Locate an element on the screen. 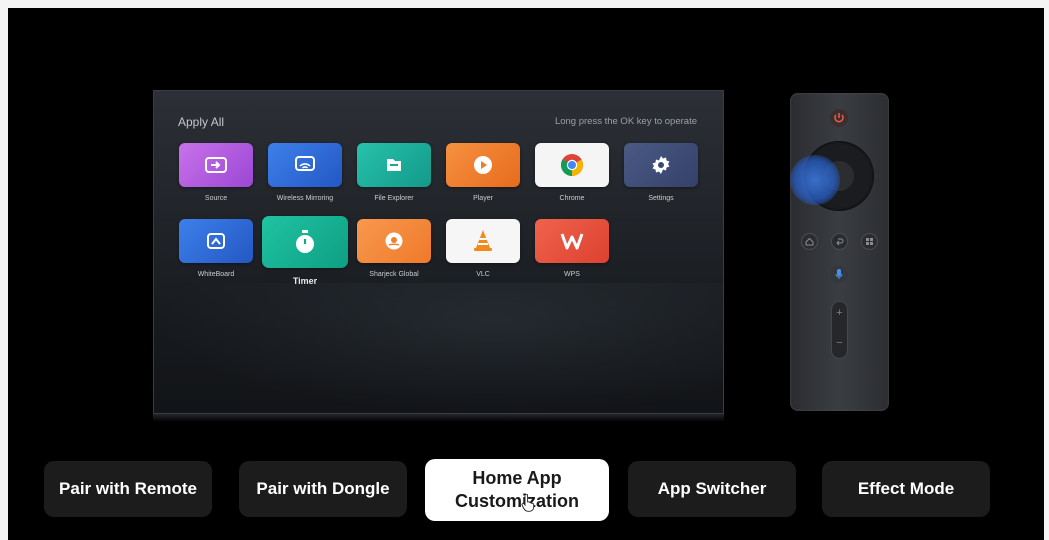 This screenshot has width=1049, height=540. app-label: WPS is located at coordinates (572, 274).